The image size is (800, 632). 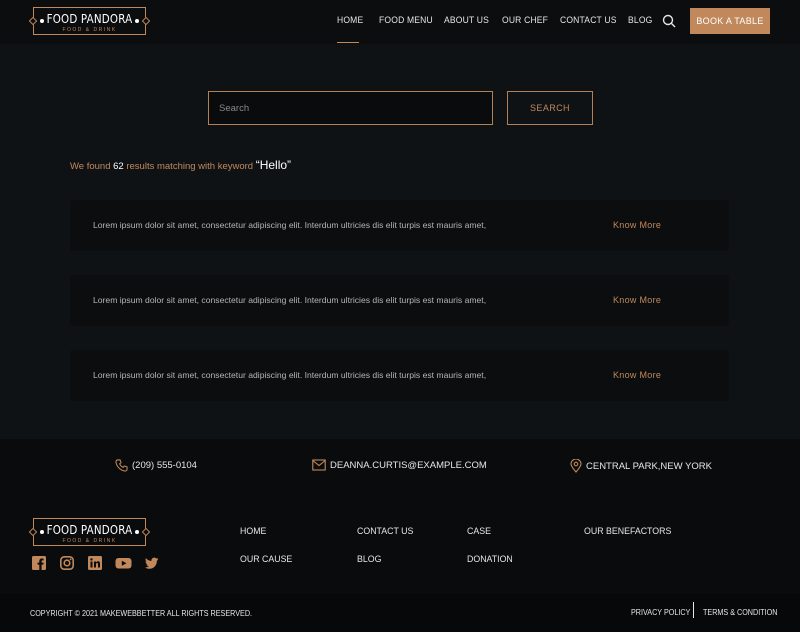 I want to click on nav-active-indicator, so click(x=348, y=42).